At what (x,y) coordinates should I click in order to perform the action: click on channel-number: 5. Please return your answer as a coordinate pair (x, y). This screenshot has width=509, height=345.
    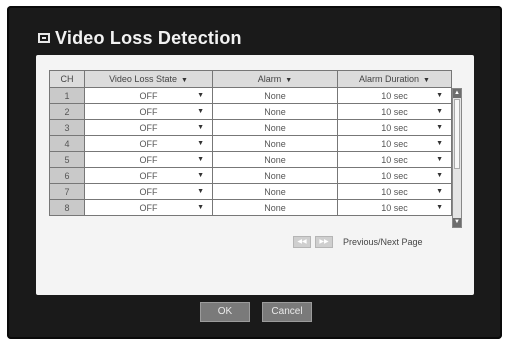
    Looking at the image, I should click on (67, 159).